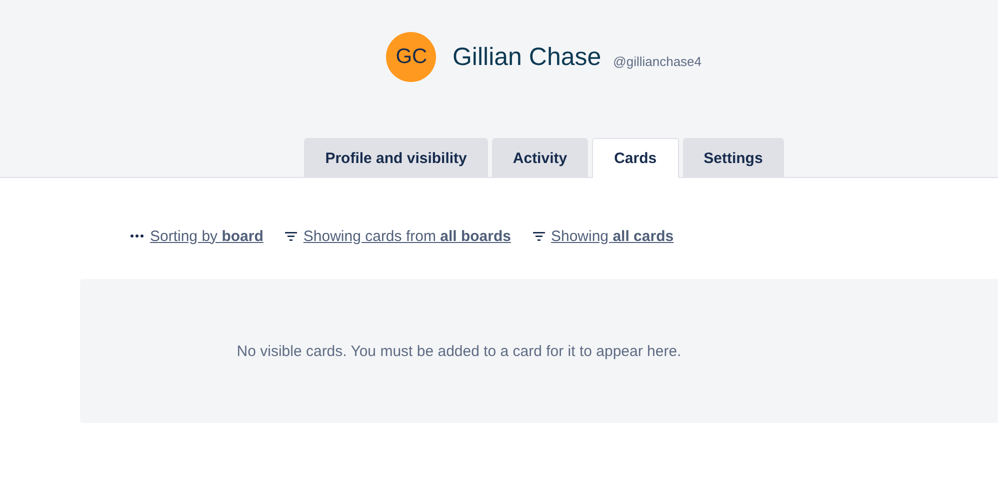 The height and width of the screenshot is (494, 998). I want to click on filter-link: Sorting by board, so click(207, 236).